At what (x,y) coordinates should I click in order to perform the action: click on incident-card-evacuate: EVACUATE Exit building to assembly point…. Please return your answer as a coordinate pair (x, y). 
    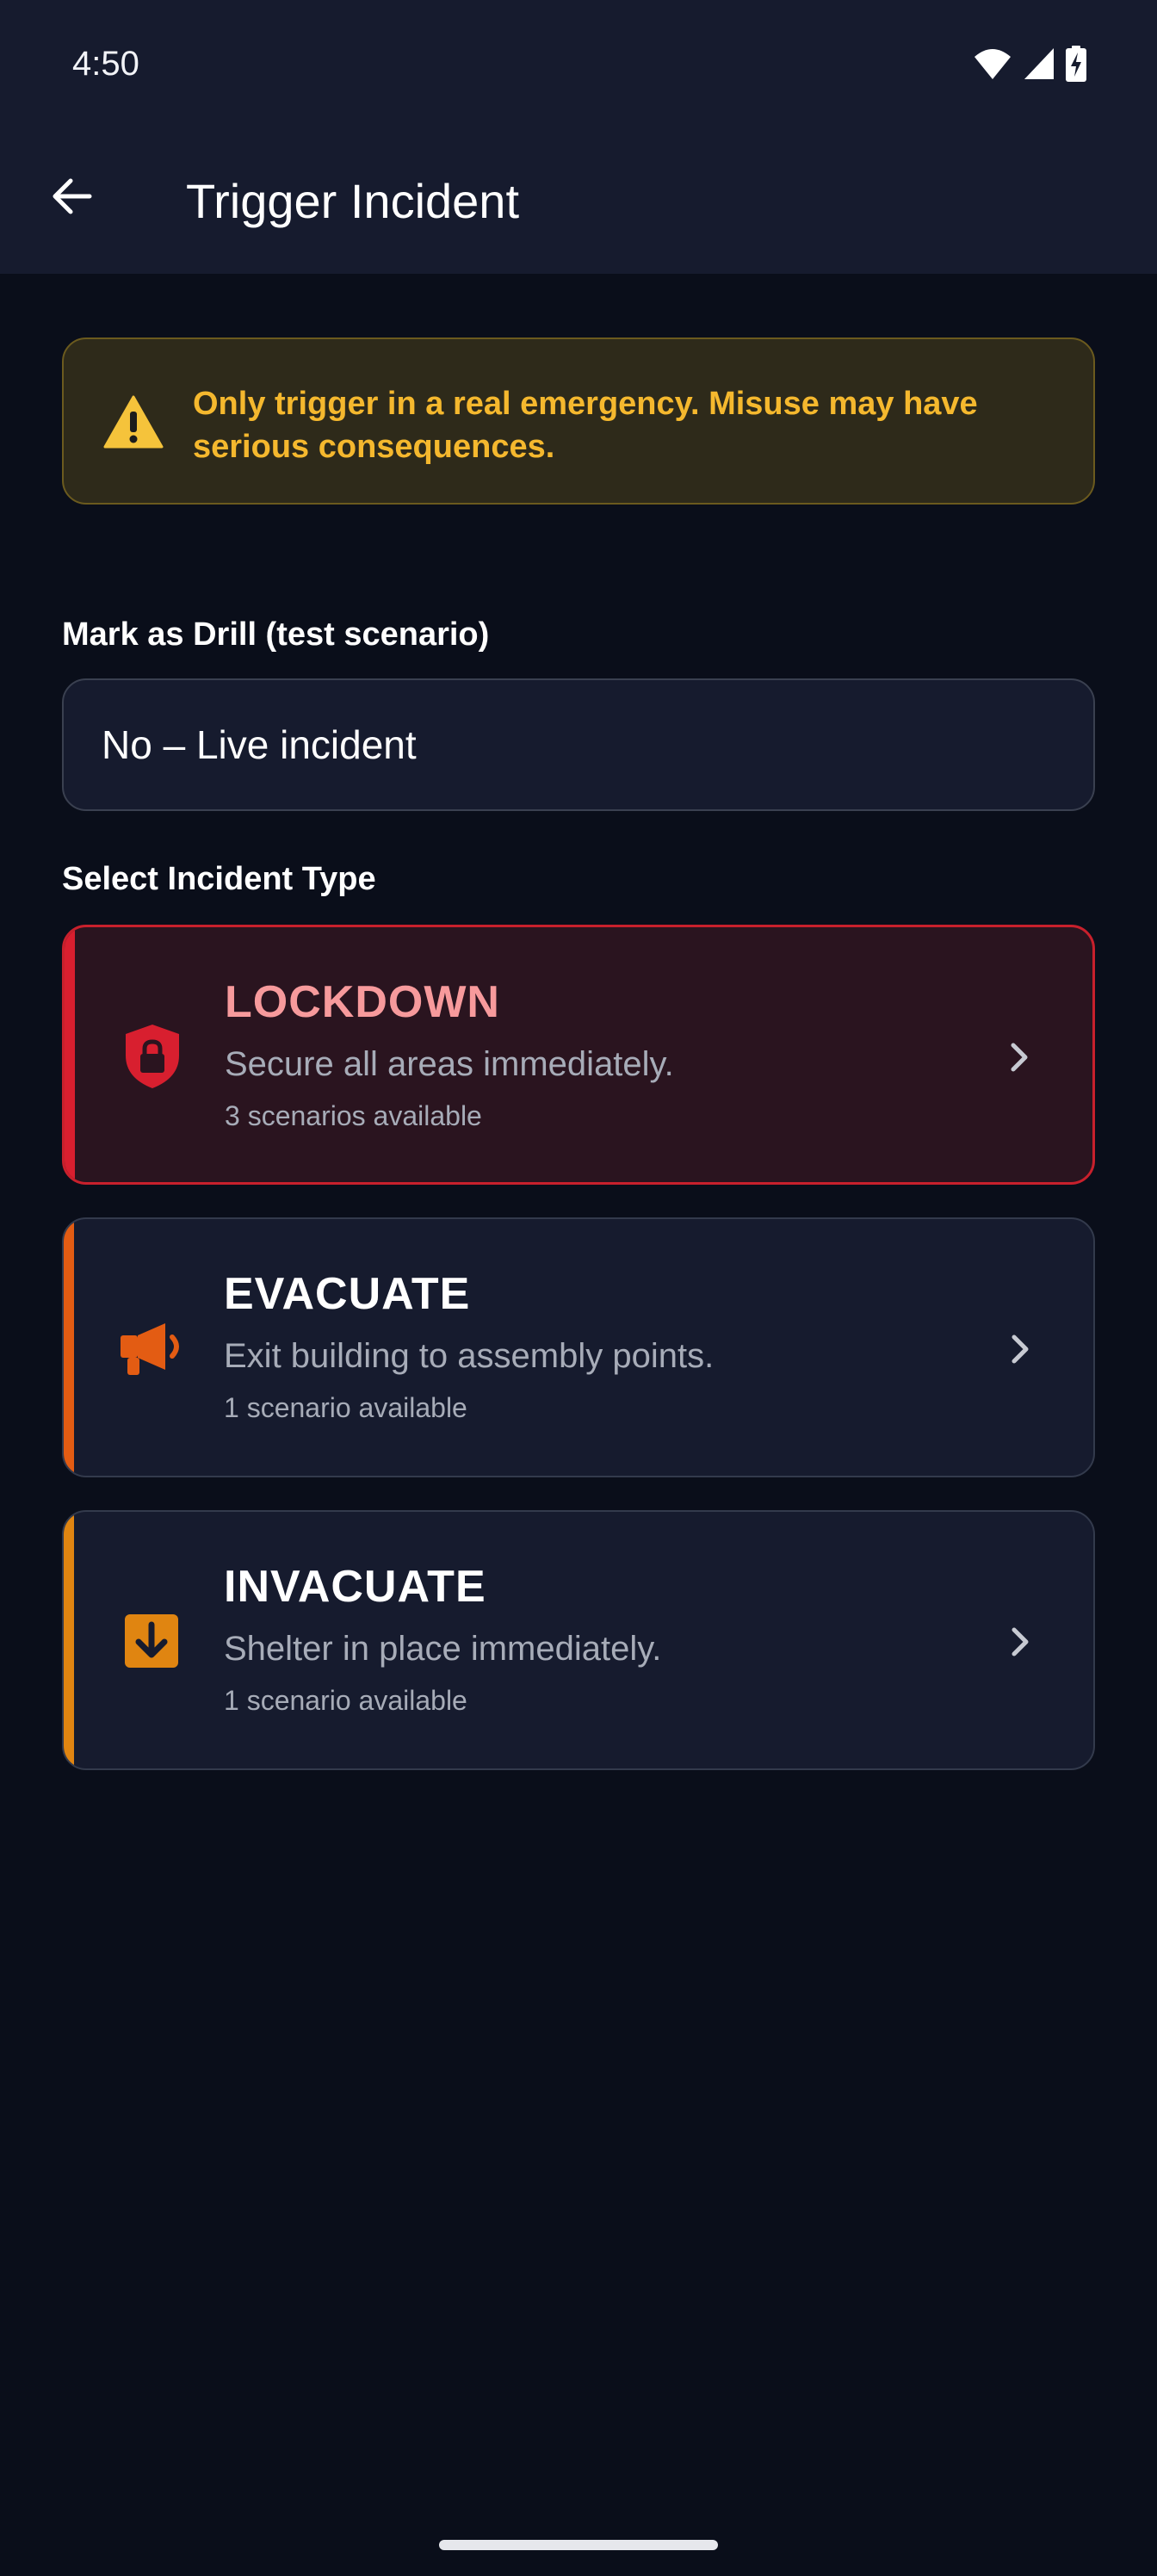
    Looking at the image, I should click on (579, 1347).